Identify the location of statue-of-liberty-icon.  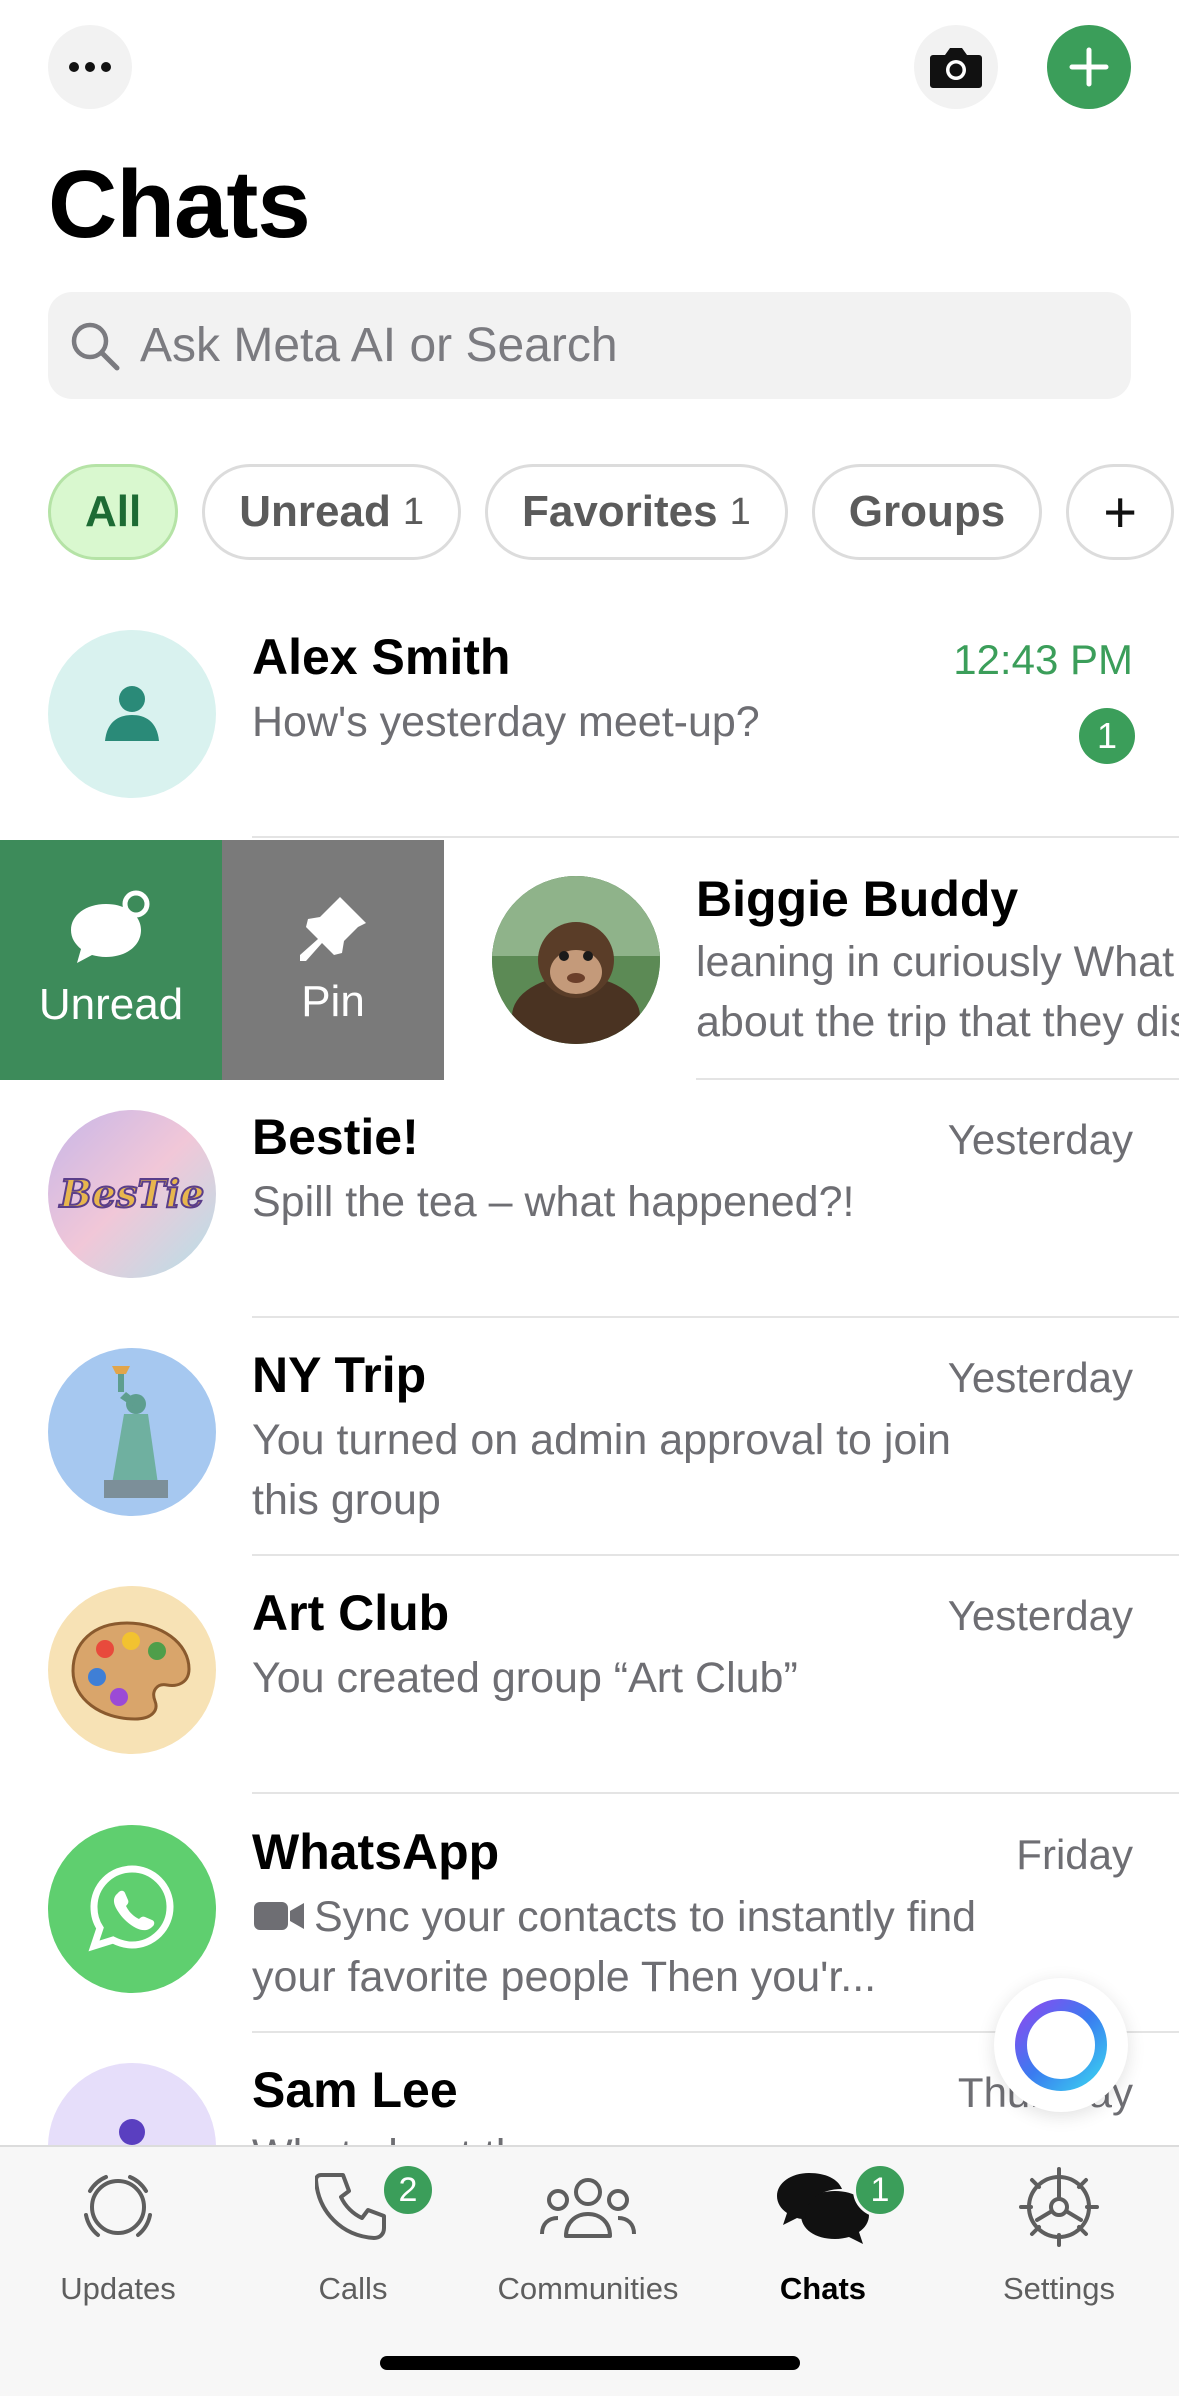
(136, 1432).